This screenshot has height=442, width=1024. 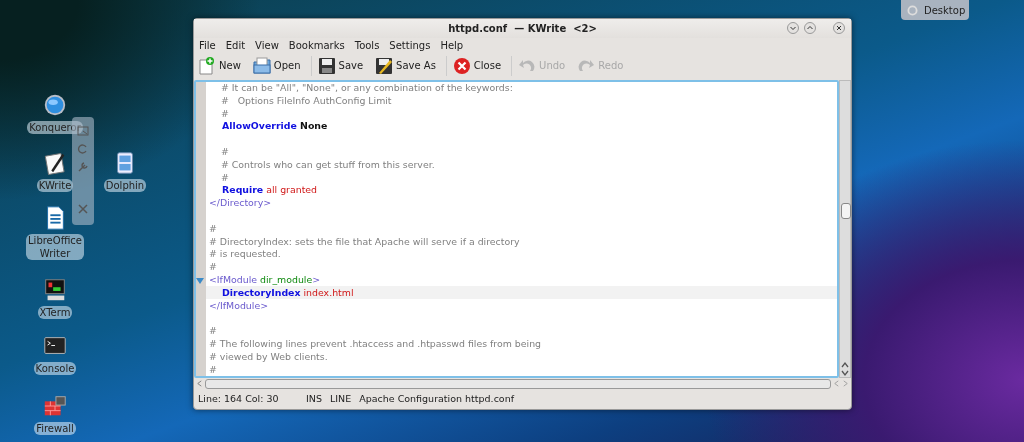 I want to click on code-line: # is requested., so click(x=245, y=254).